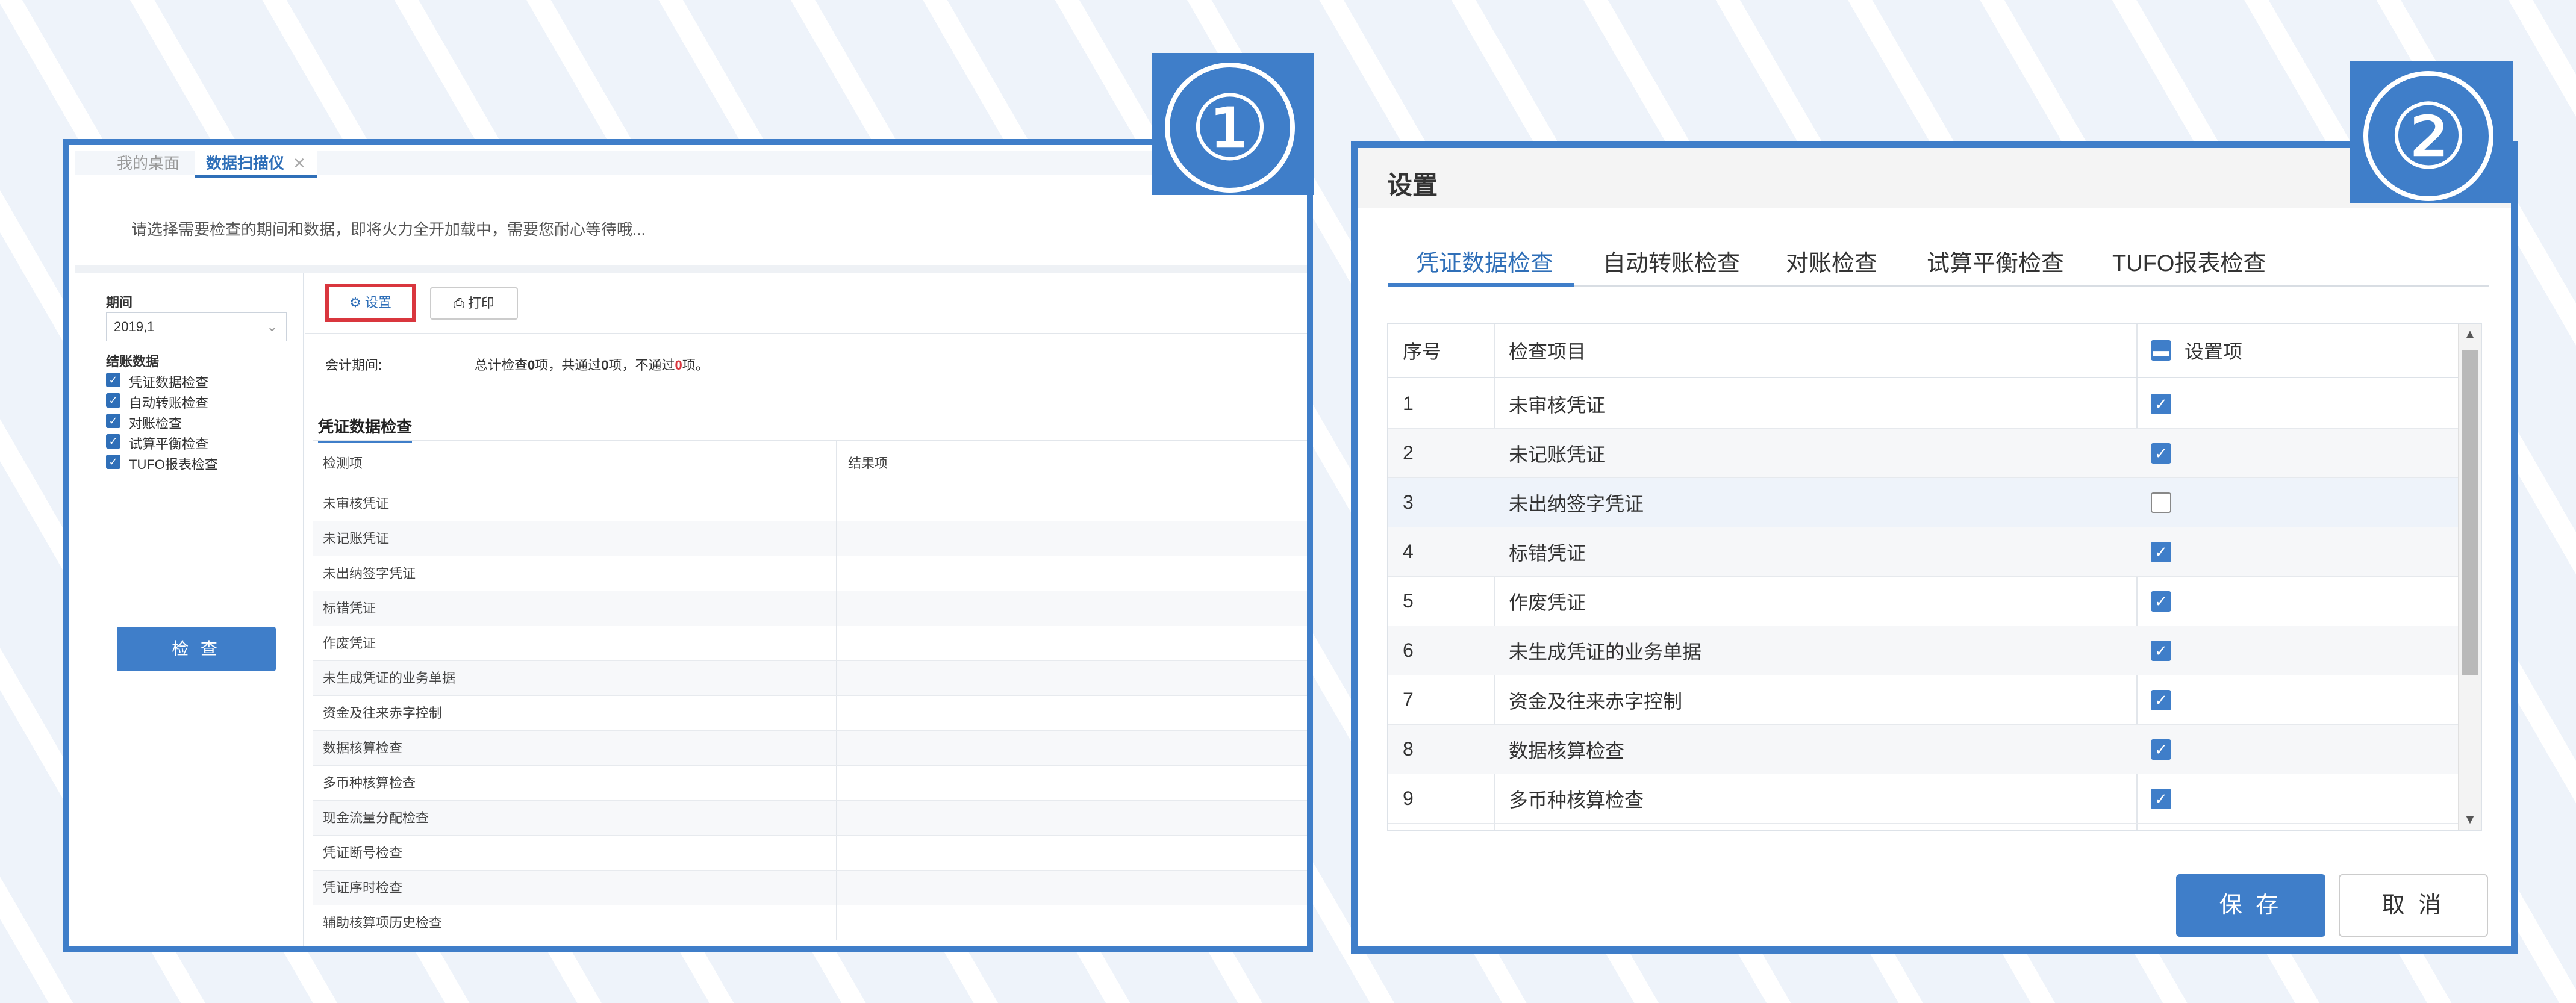  Describe the element at coordinates (363, 748) in the screenshot. I see `row-item: 数据核算检查` at that location.